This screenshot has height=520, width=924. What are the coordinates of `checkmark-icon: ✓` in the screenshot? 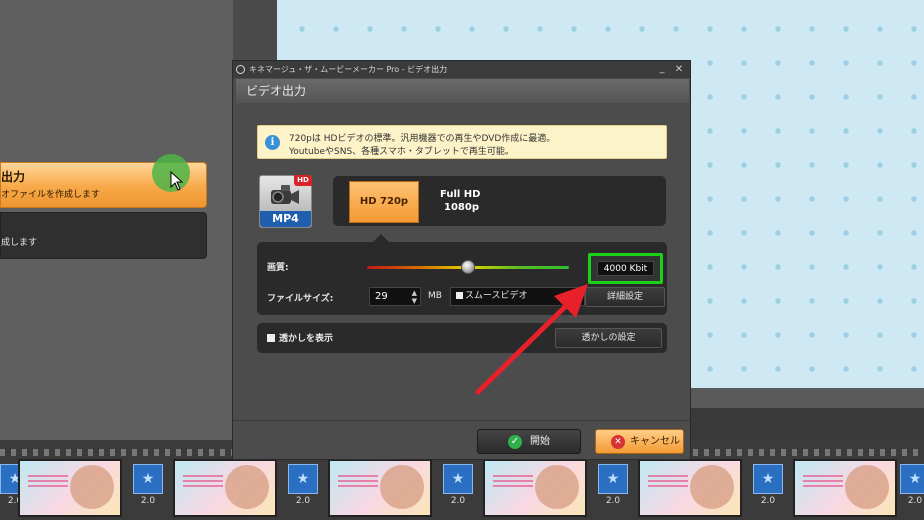 It's located at (515, 442).